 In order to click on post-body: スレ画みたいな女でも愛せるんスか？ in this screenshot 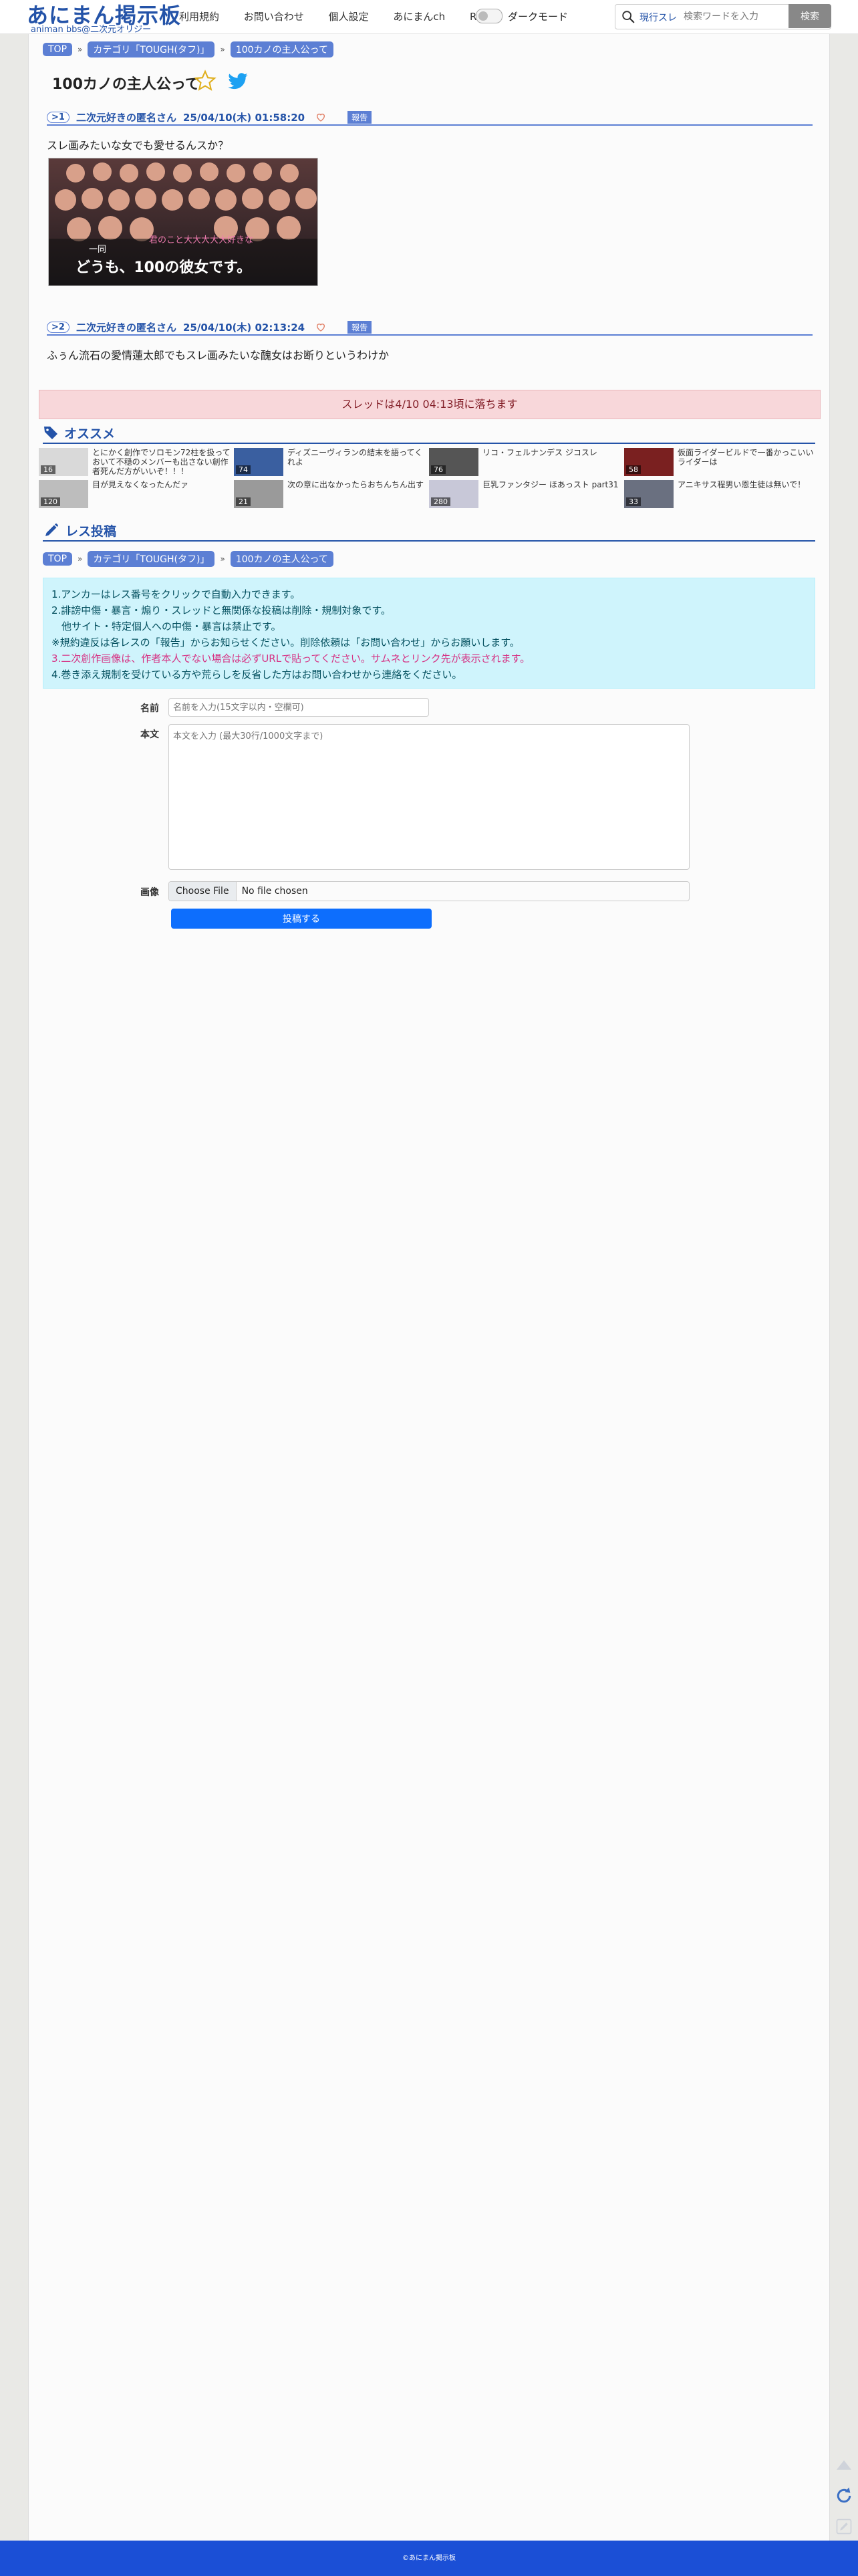, I will do `click(138, 145)`.